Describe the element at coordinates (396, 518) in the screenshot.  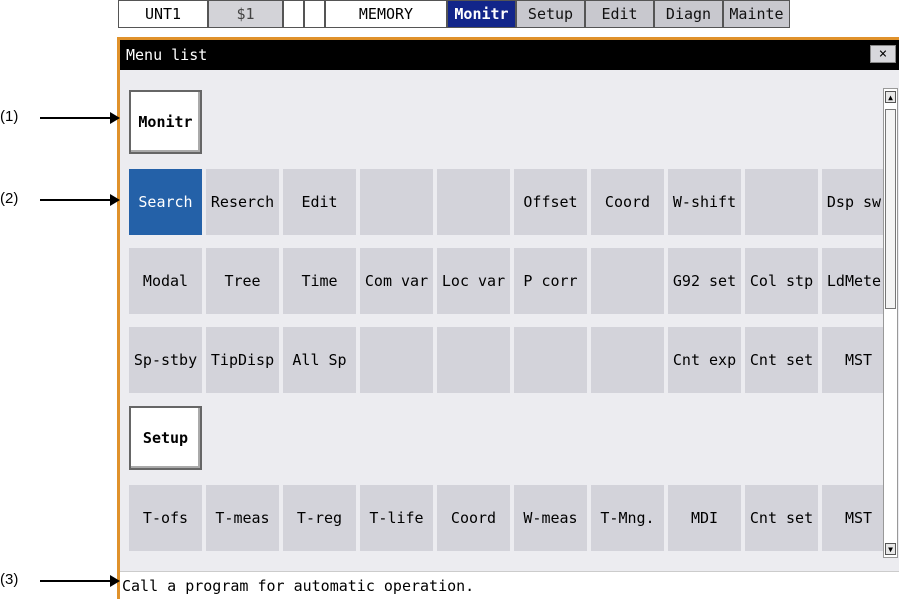
I see `menu-item-t-life: T-life` at that location.